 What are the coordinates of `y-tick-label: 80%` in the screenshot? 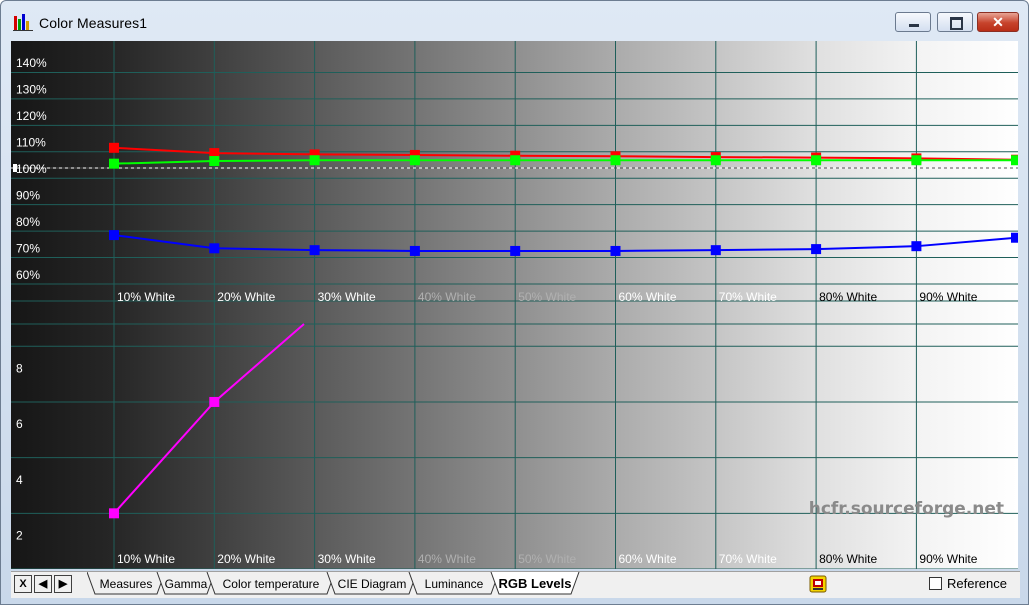 It's located at (28, 222).